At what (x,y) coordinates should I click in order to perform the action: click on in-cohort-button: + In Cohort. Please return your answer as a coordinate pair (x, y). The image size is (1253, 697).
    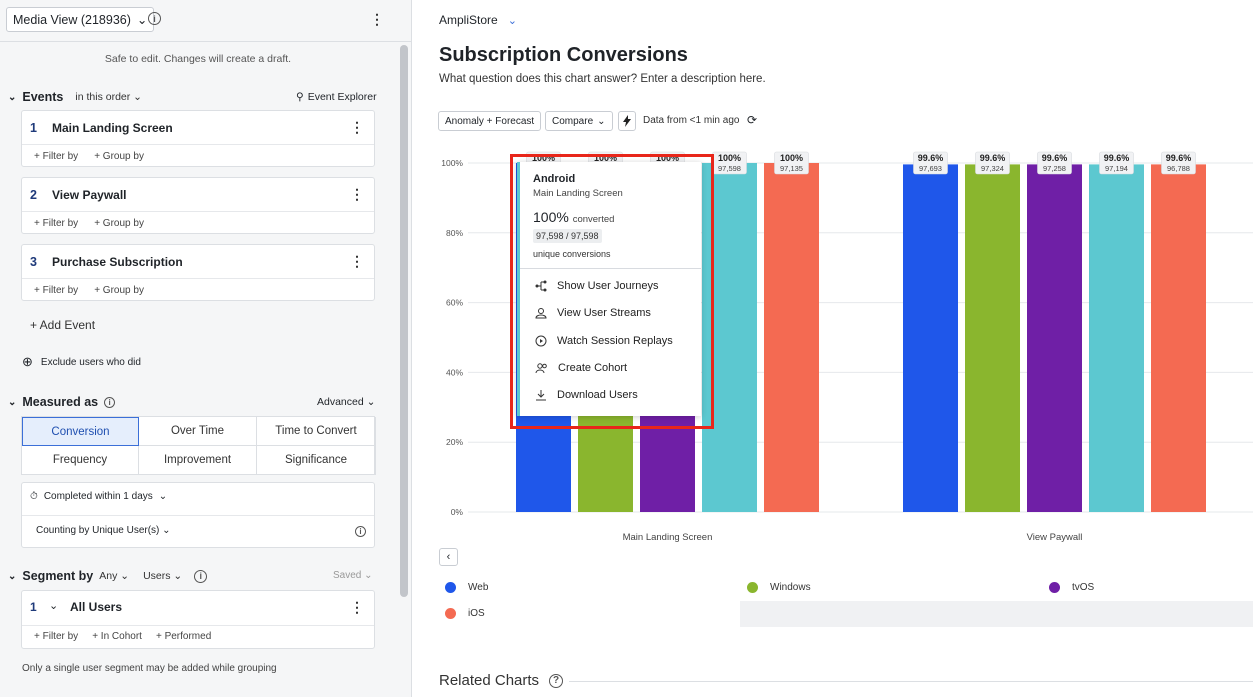
    Looking at the image, I should click on (117, 636).